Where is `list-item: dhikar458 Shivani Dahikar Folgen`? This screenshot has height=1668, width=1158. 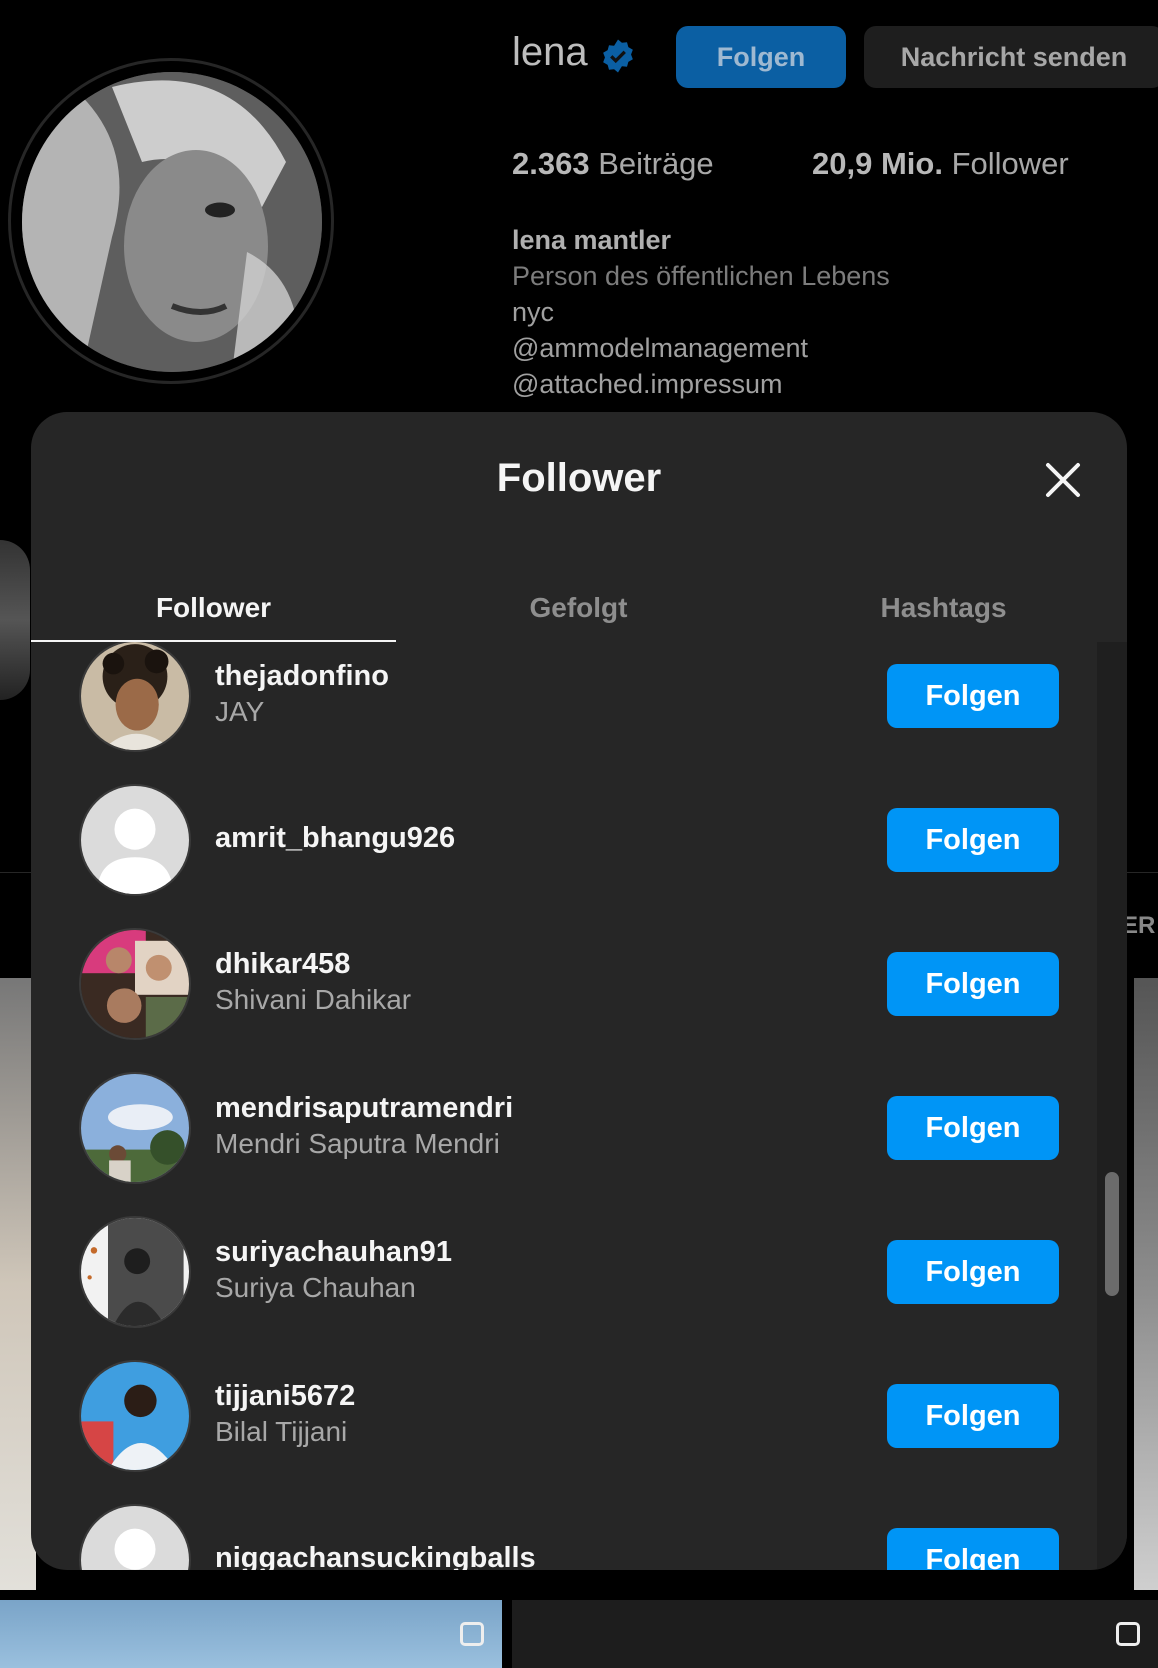
list-item: dhikar458 Shivani Dahikar Folgen is located at coordinates (569, 984).